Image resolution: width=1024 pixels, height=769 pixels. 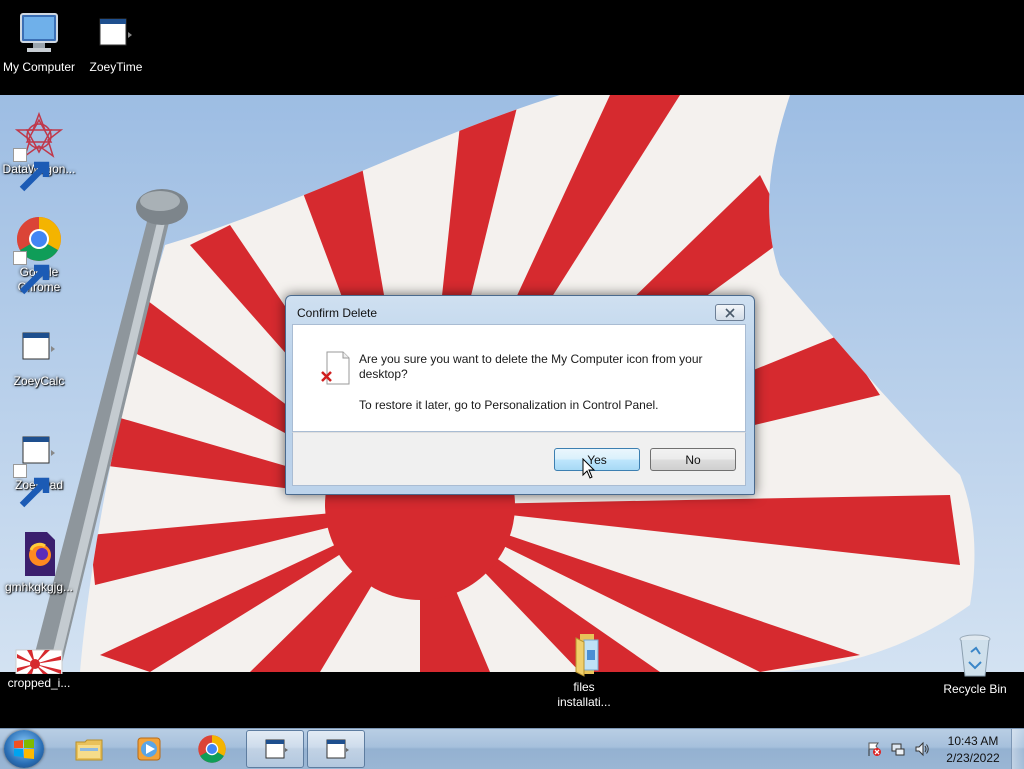 I want to click on dialog-footer: Yes No, so click(x=519, y=459).